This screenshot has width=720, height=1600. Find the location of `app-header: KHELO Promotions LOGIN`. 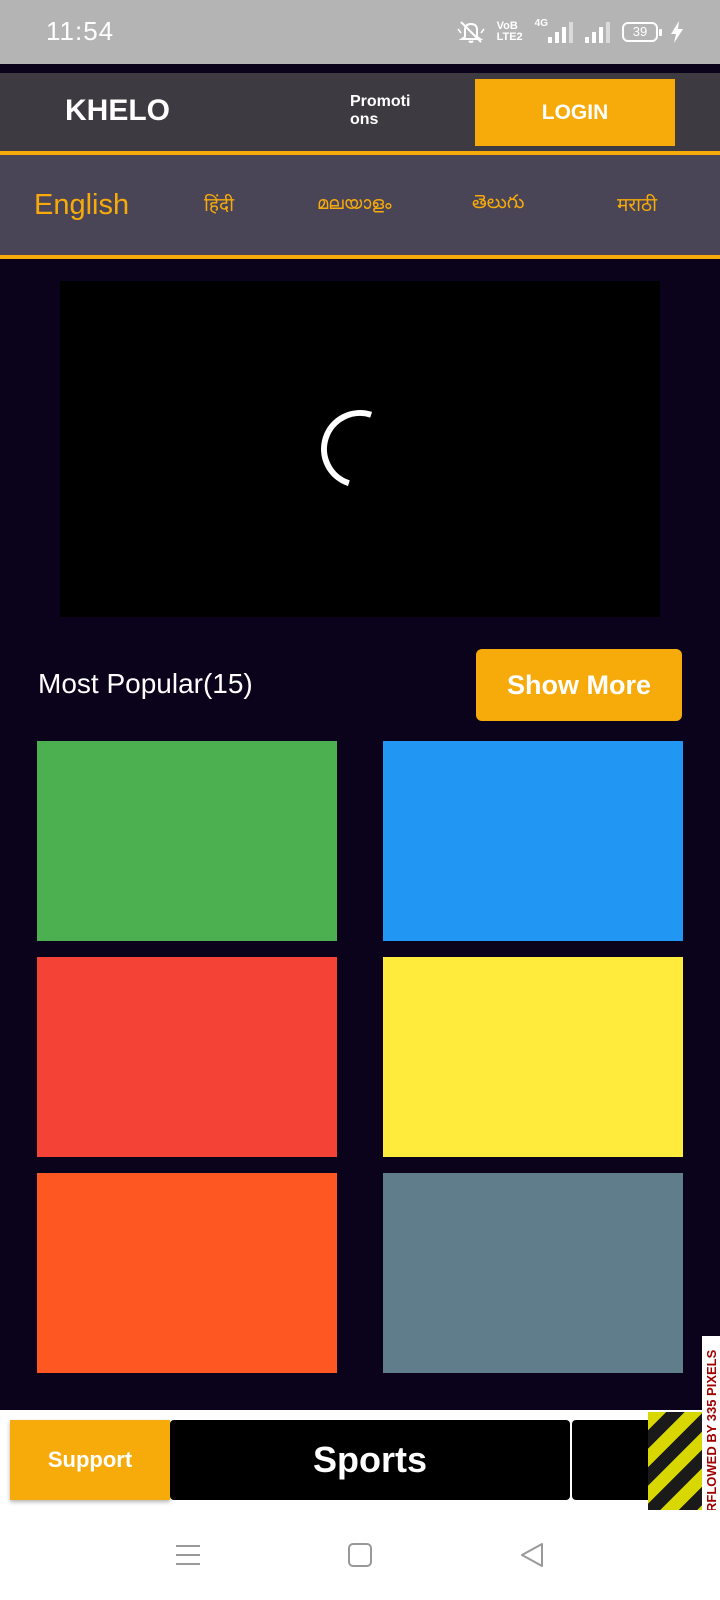

app-header: KHELO Promotions LOGIN is located at coordinates (360, 112).